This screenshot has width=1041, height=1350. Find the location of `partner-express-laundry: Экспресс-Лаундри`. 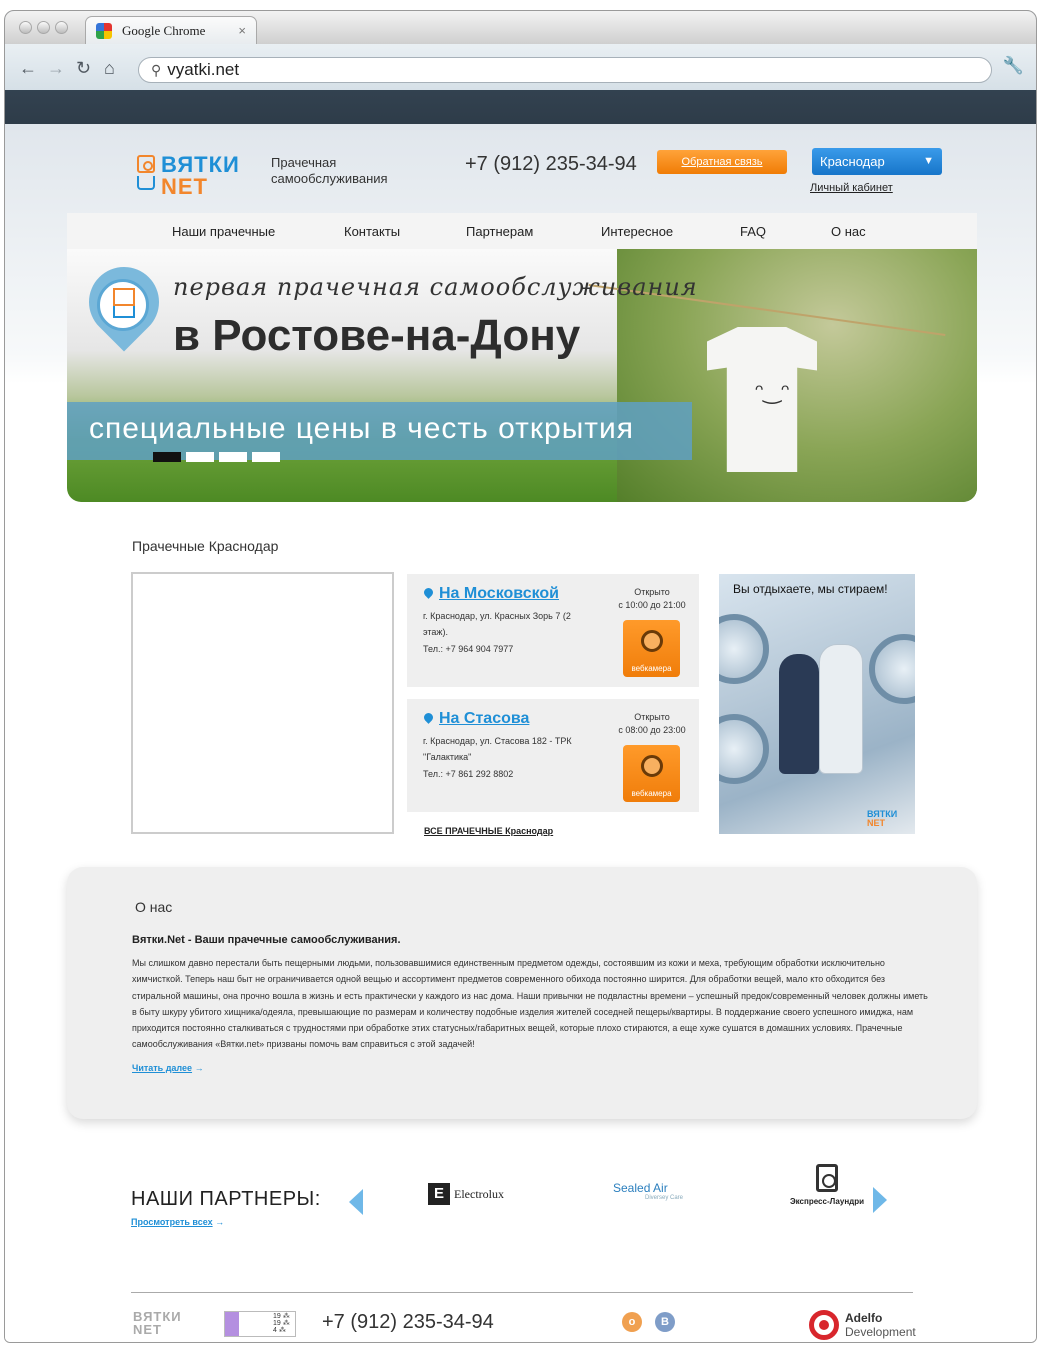

partner-express-laundry: Экспресс-Лаундри is located at coordinates (827, 1185).